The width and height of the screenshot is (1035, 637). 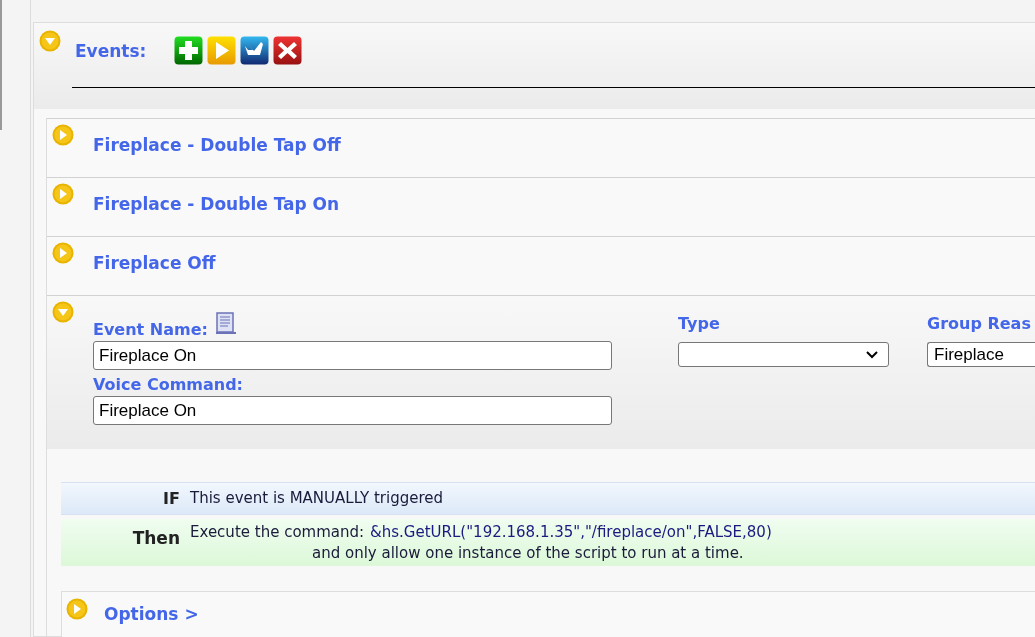 I want to click on section-title: Events:, so click(x=111, y=51).